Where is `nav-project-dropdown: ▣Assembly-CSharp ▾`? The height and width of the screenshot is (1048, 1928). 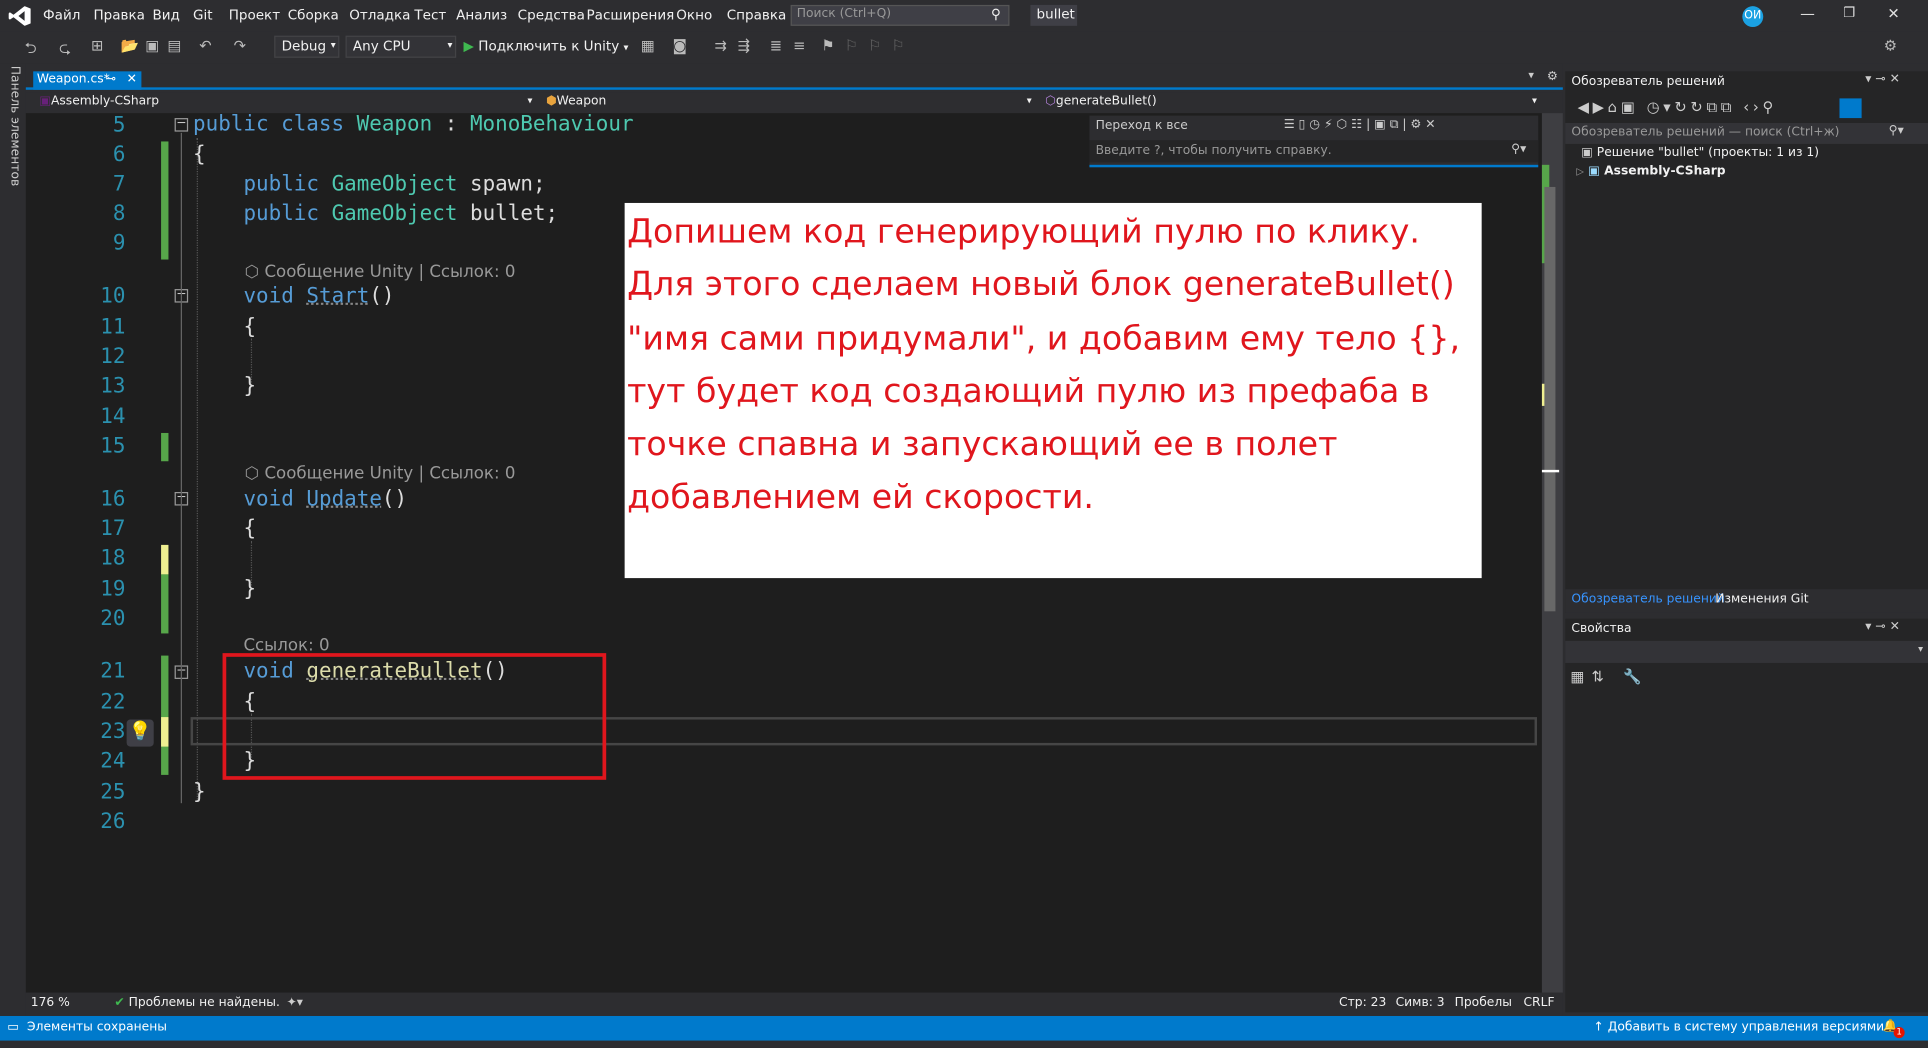 nav-project-dropdown: ▣Assembly-CSharp ▾ is located at coordinates (285, 102).